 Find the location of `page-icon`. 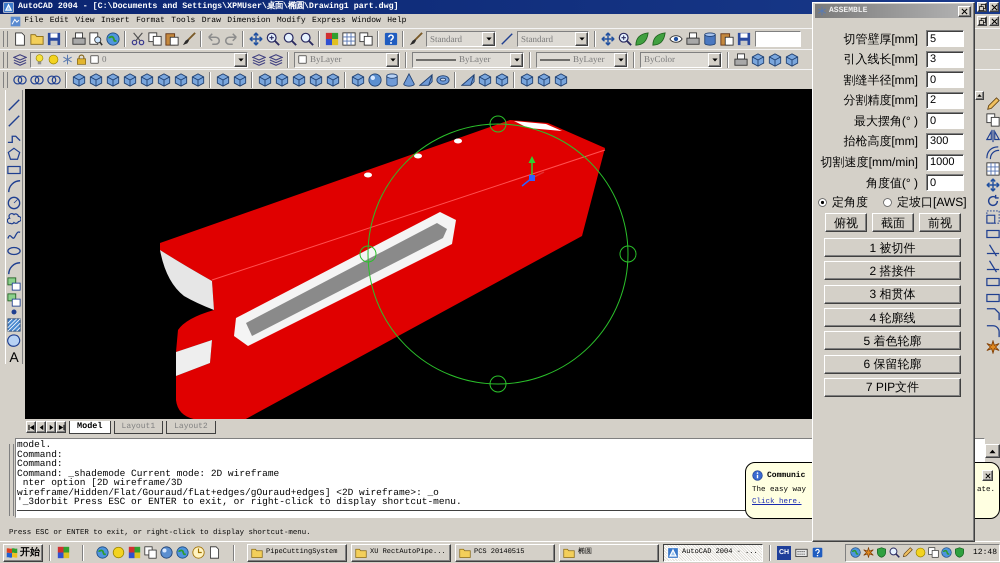

page-icon is located at coordinates (19, 39).